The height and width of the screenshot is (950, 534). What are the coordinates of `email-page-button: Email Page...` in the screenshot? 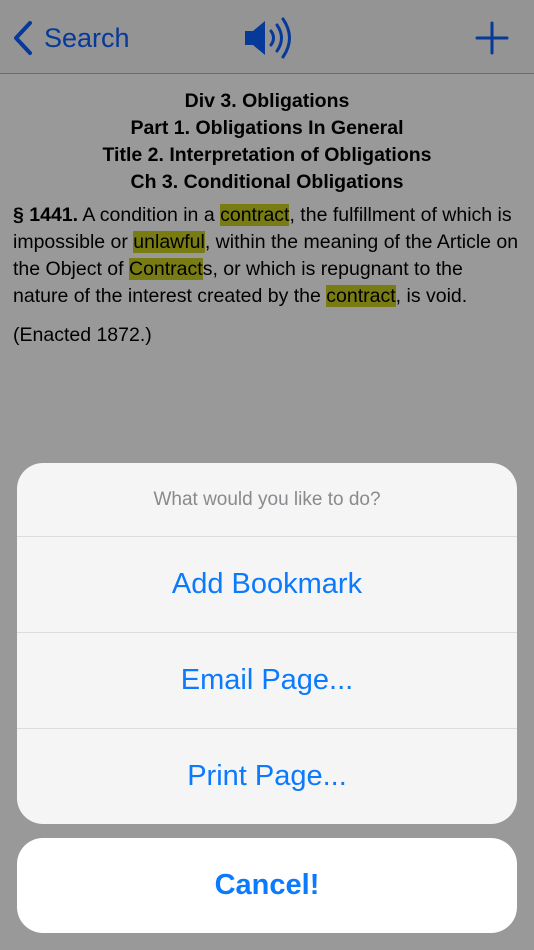 It's located at (267, 681).